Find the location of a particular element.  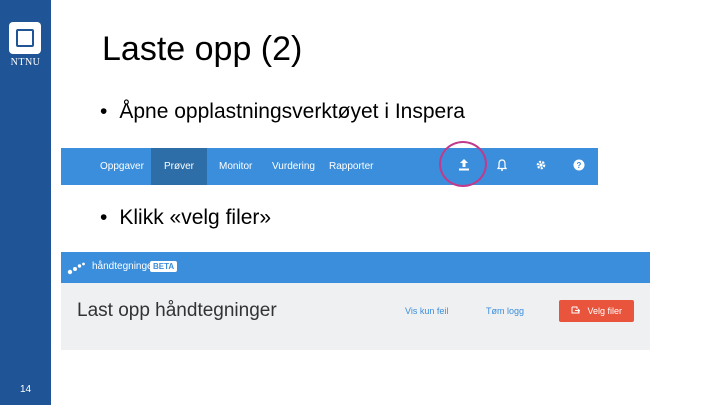

nav-item-oppgaver: Oppgaver is located at coordinates (122, 166).